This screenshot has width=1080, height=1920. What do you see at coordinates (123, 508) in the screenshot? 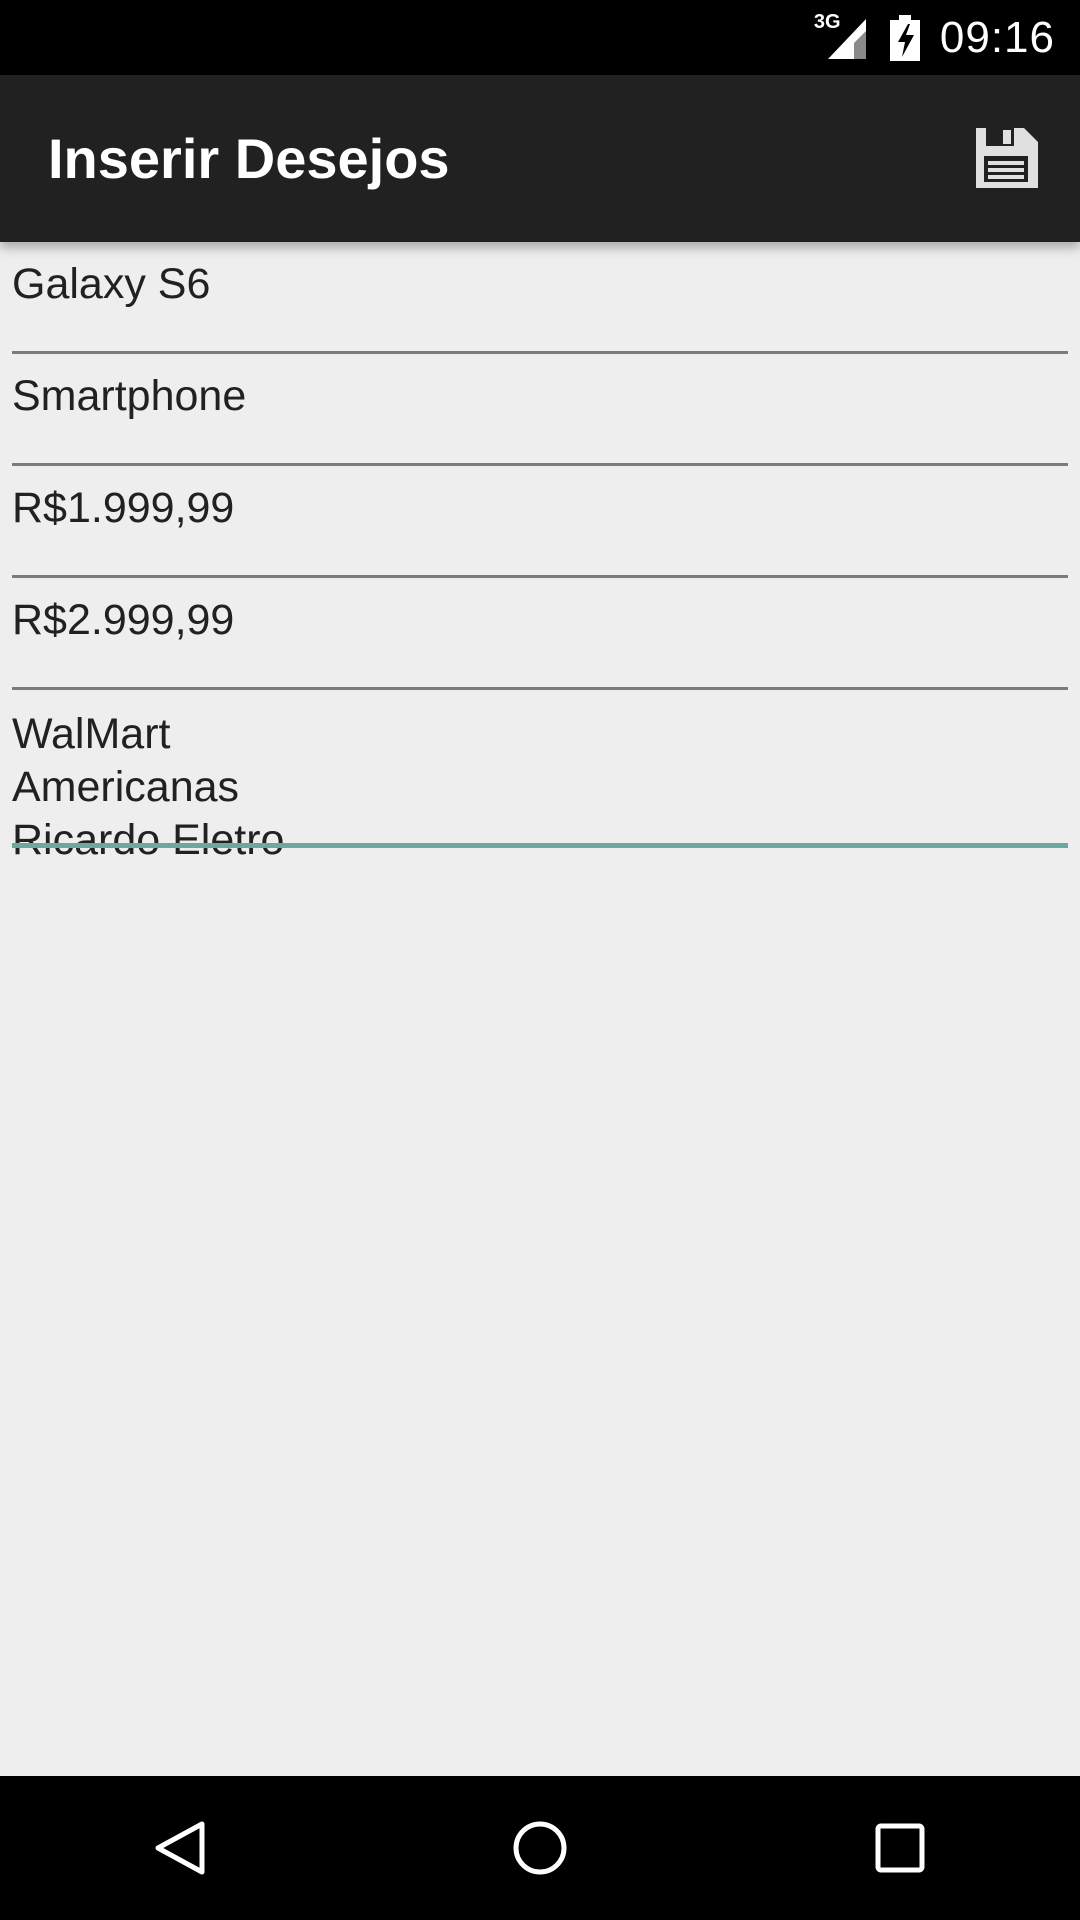
I see `min-price-value: R$1.999,99` at bounding box center [123, 508].